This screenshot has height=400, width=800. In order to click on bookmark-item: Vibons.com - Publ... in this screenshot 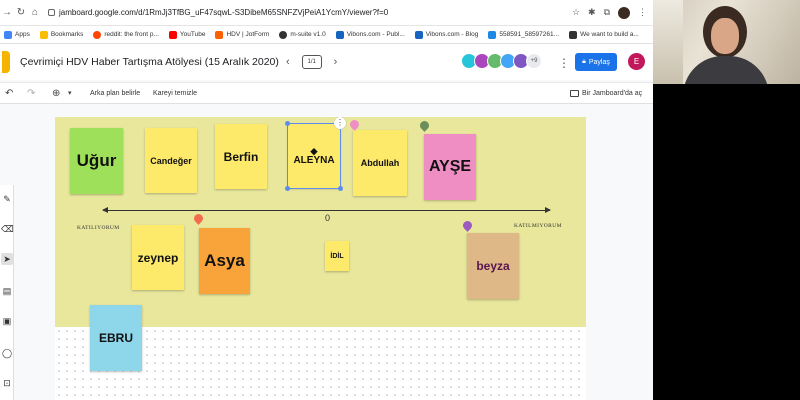, I will do `click(370, 34)`.